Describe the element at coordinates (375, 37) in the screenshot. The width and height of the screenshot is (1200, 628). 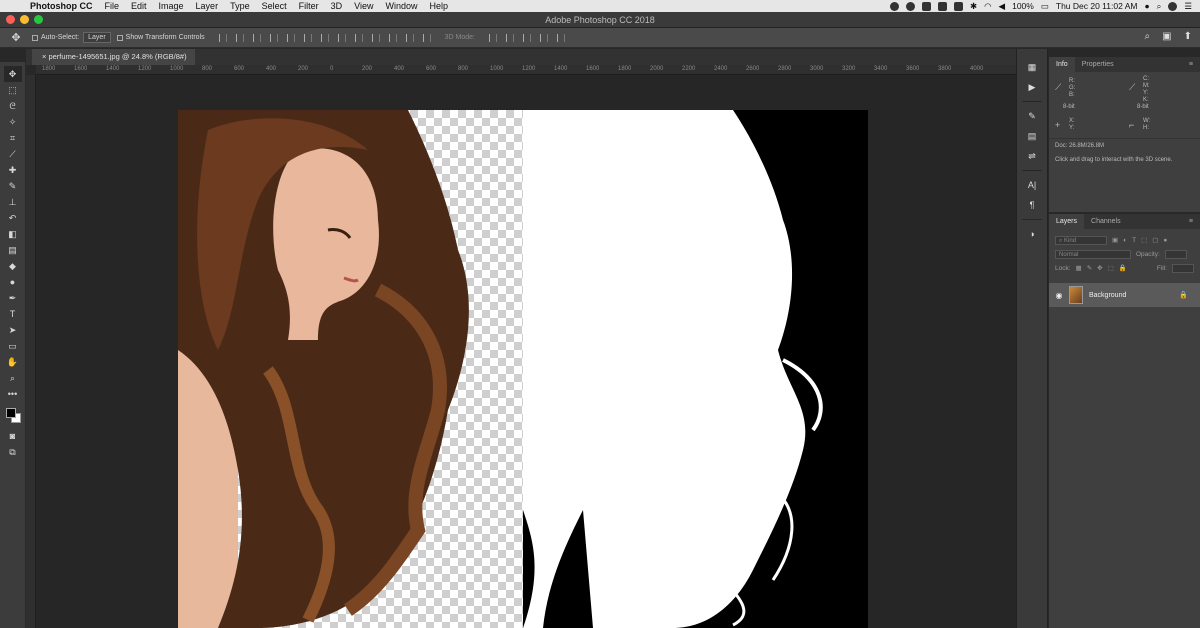
I see `distribute-left-icon` at that location.